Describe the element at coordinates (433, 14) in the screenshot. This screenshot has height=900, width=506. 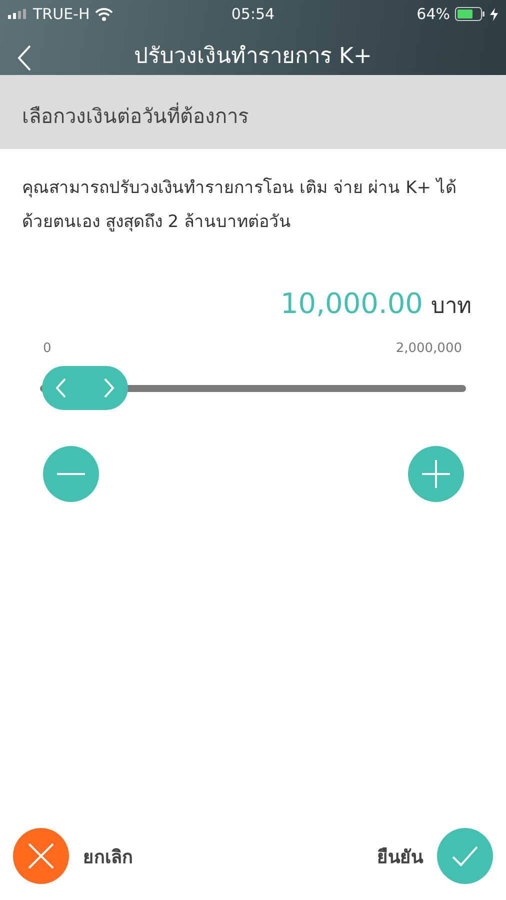
I see `battery-percent: 64%` at that location.